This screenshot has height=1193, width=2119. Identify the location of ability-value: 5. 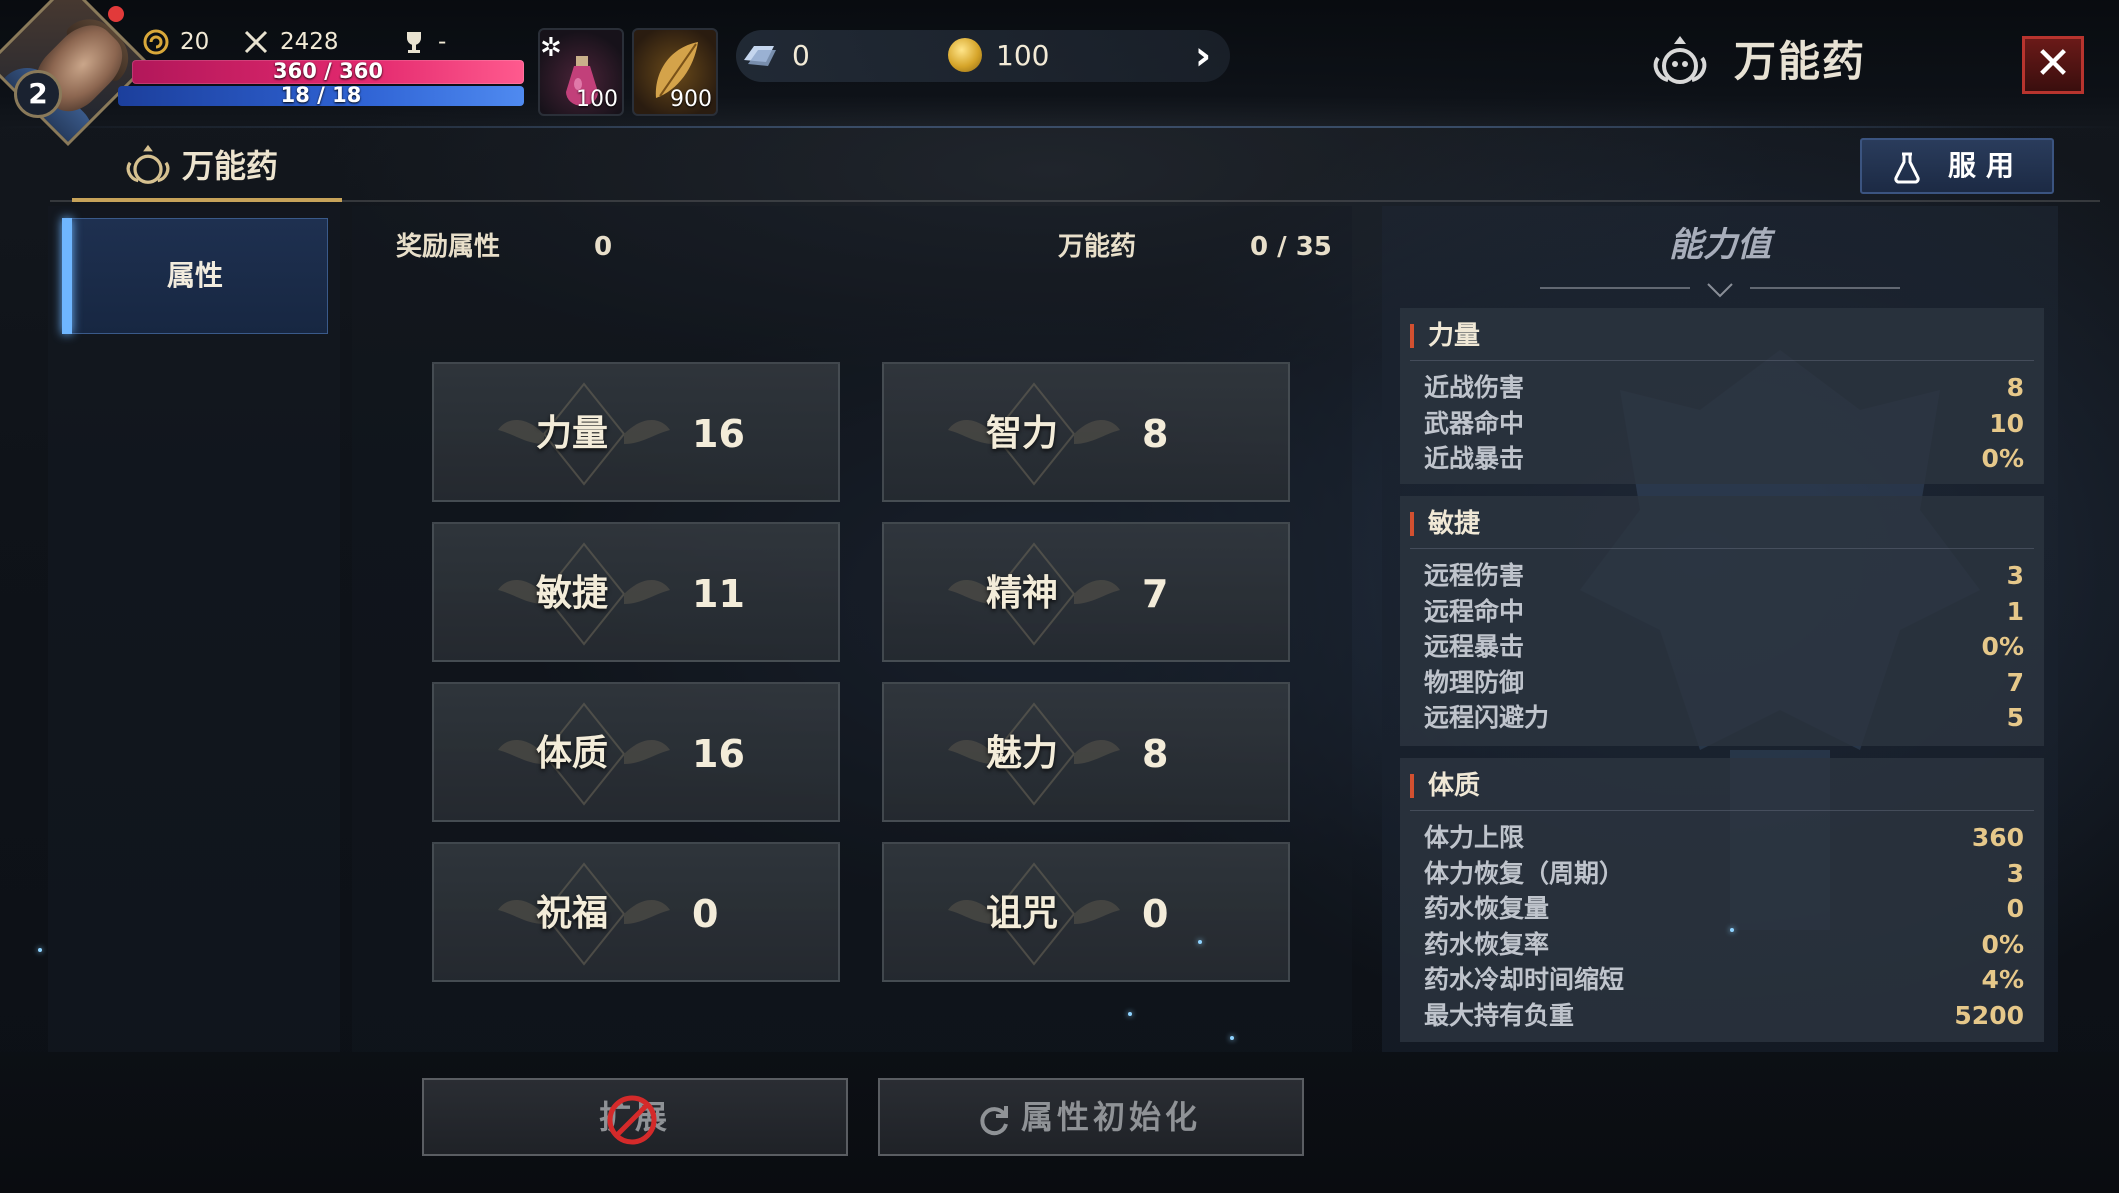
(2015, 718).